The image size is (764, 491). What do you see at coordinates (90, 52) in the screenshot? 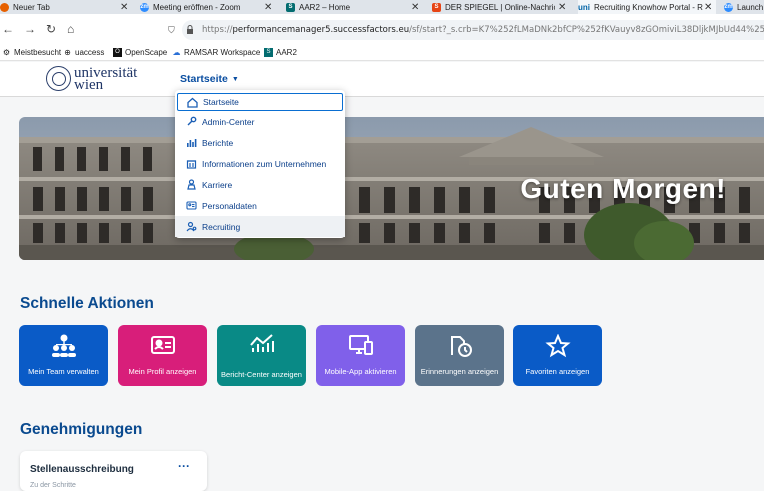
I see `bookmark-label: uaccess` at bounding box center [90, 52].